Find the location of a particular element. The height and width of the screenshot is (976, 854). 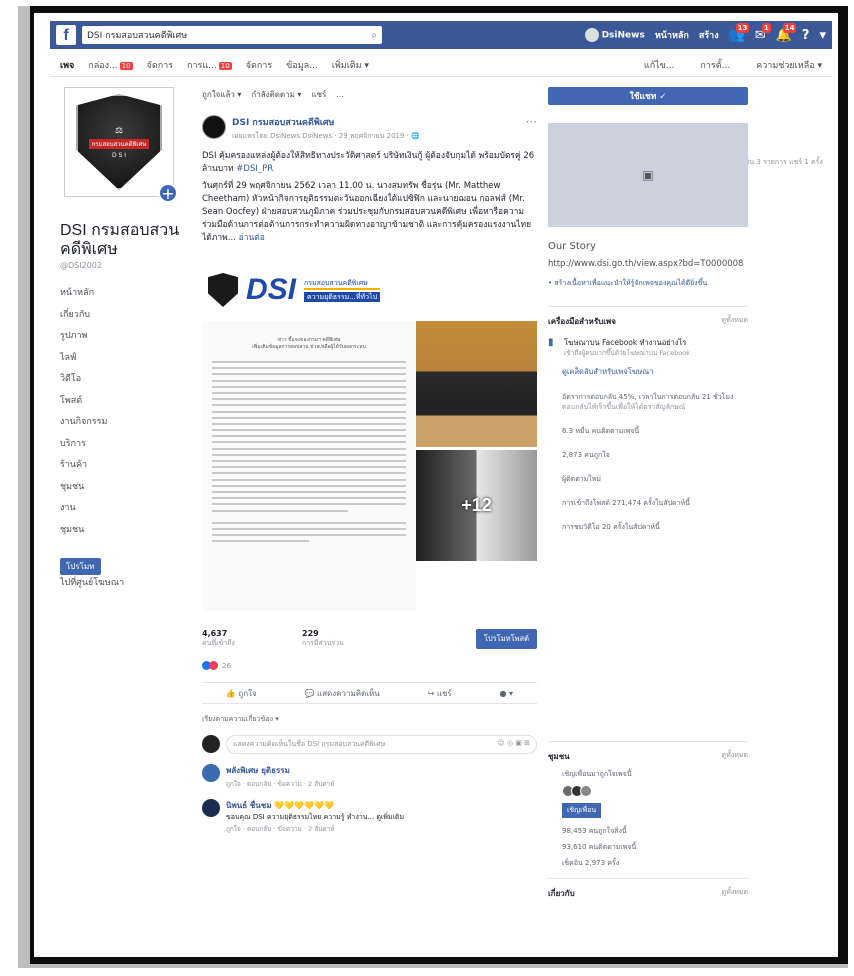

home-link: หน้าหลัก is located at coordinates (672, 35).